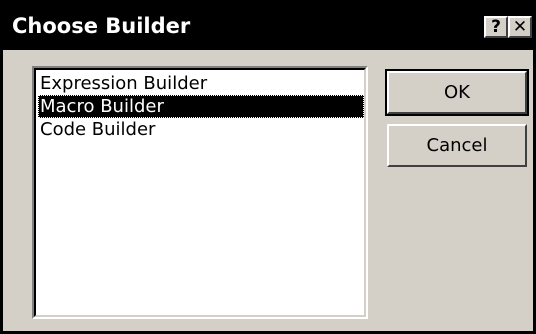 This screenshot has height=334, width=536. What do you see at coordinates (201, 106) in the screenshot?
I see `list-item-macro-builder: Macro Builder` at bounding box center [201, 106].